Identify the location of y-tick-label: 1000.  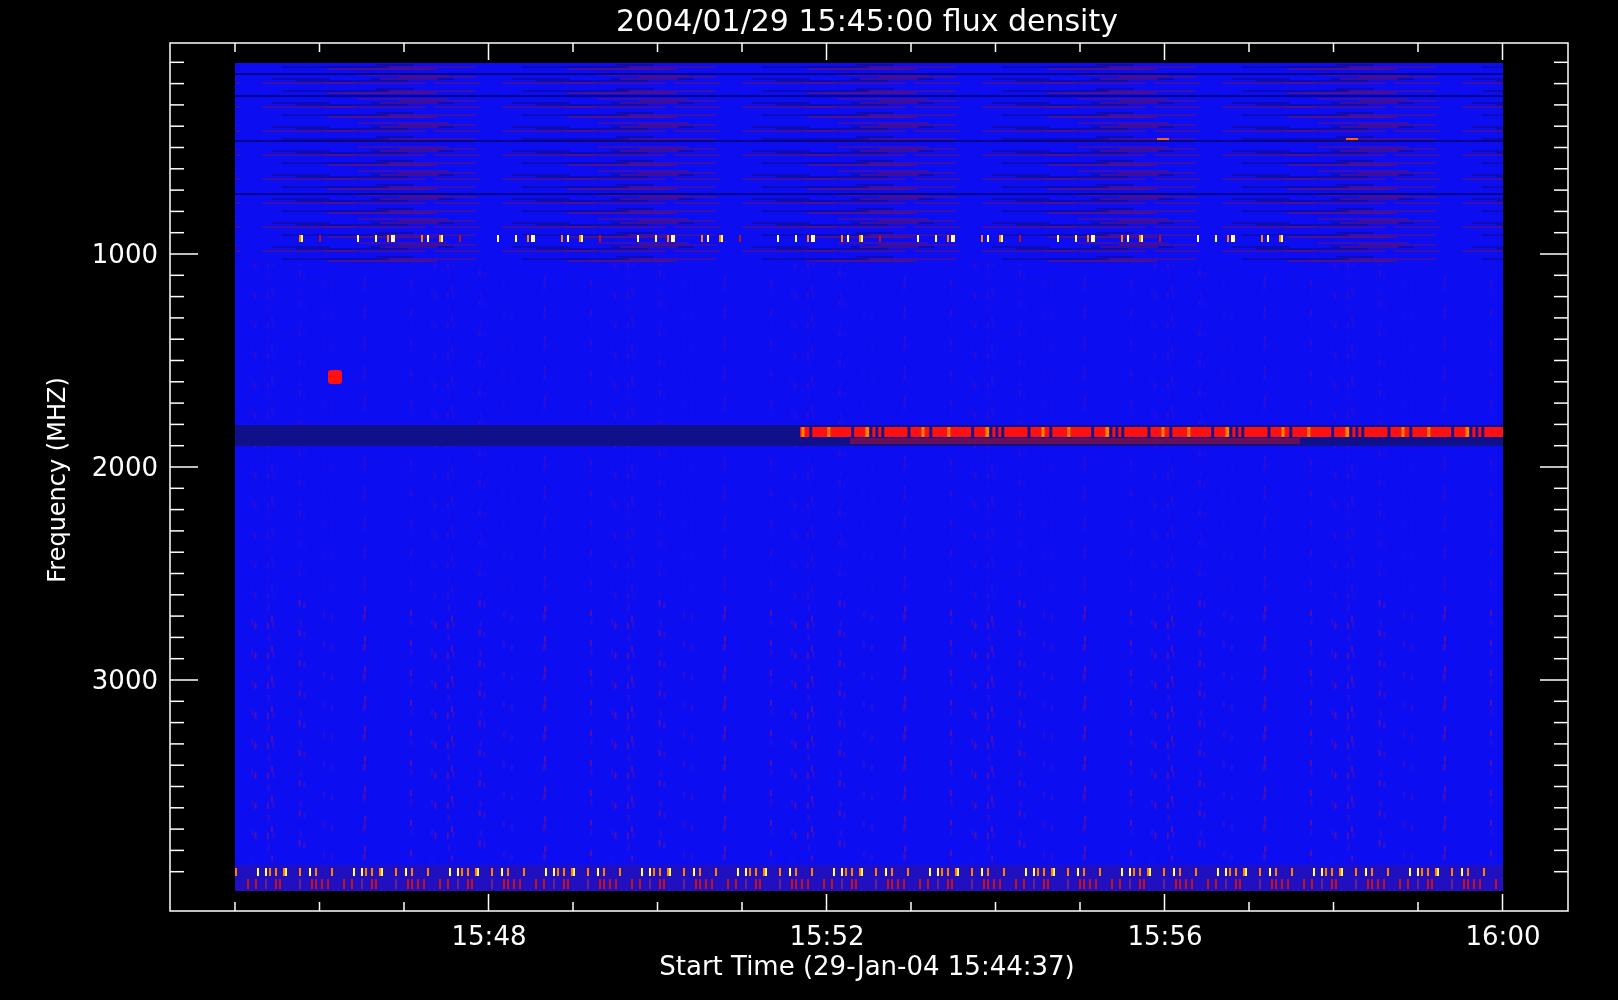
(124, 254).